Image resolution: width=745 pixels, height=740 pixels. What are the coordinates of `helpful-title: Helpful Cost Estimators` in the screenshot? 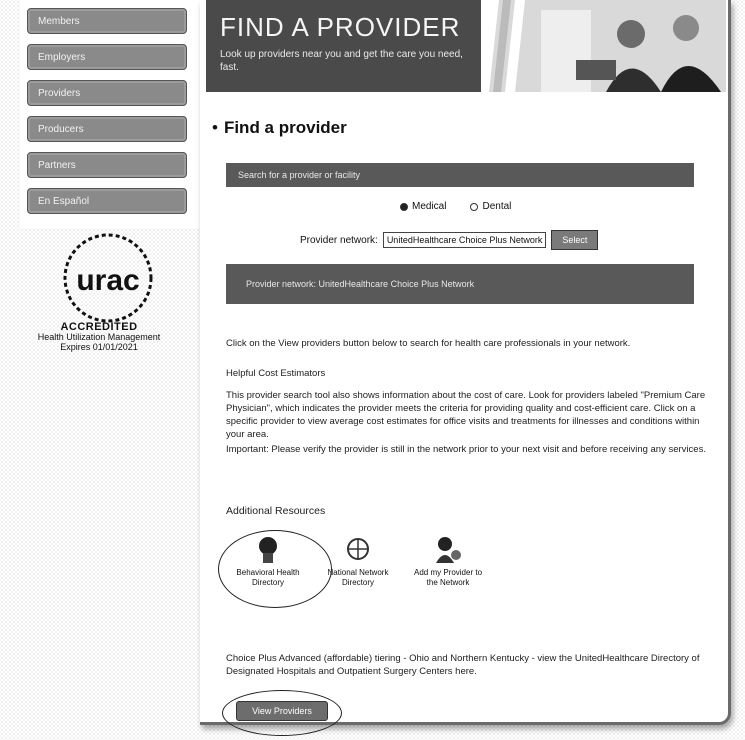 It's located at (276, 373).